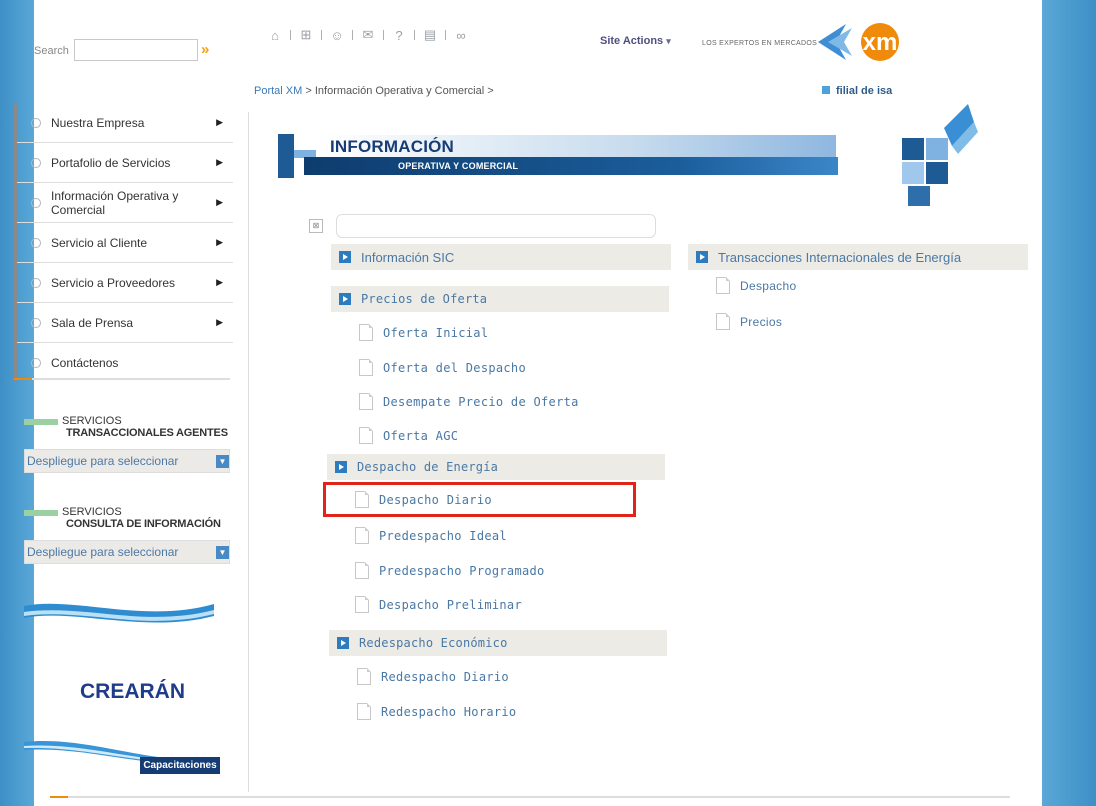  Describe the element at coordinates (458, 166) in the screenshot. I see `section-subtitle: OPERATIVA Y COMERCIAL` at that location.